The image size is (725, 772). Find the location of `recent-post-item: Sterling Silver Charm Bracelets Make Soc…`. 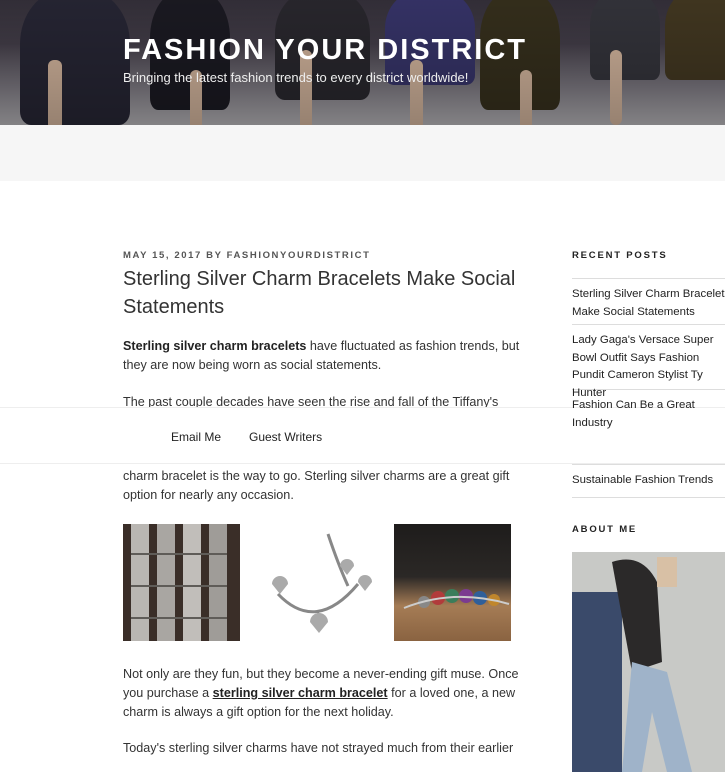

recent-post-item: Sterling Silver Charm Bracelets Make Soc… is located at coordinates (648, 301).